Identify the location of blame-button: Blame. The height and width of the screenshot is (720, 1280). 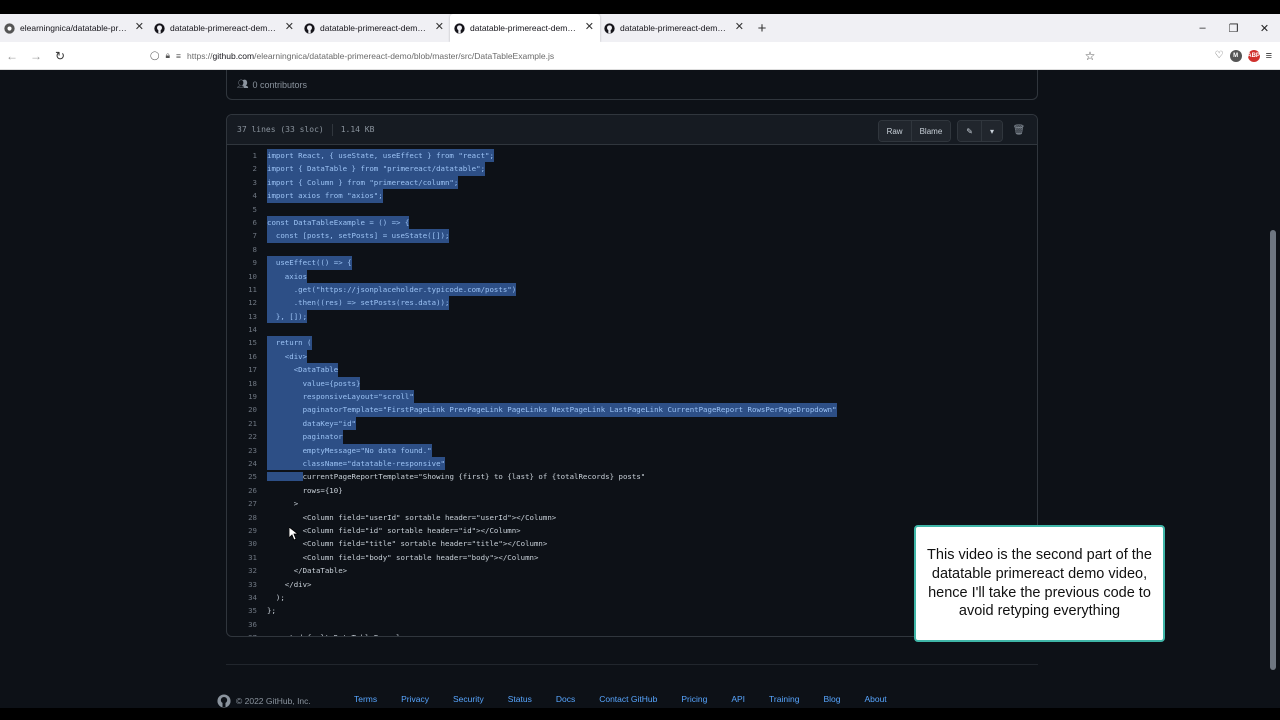
(931, 131).